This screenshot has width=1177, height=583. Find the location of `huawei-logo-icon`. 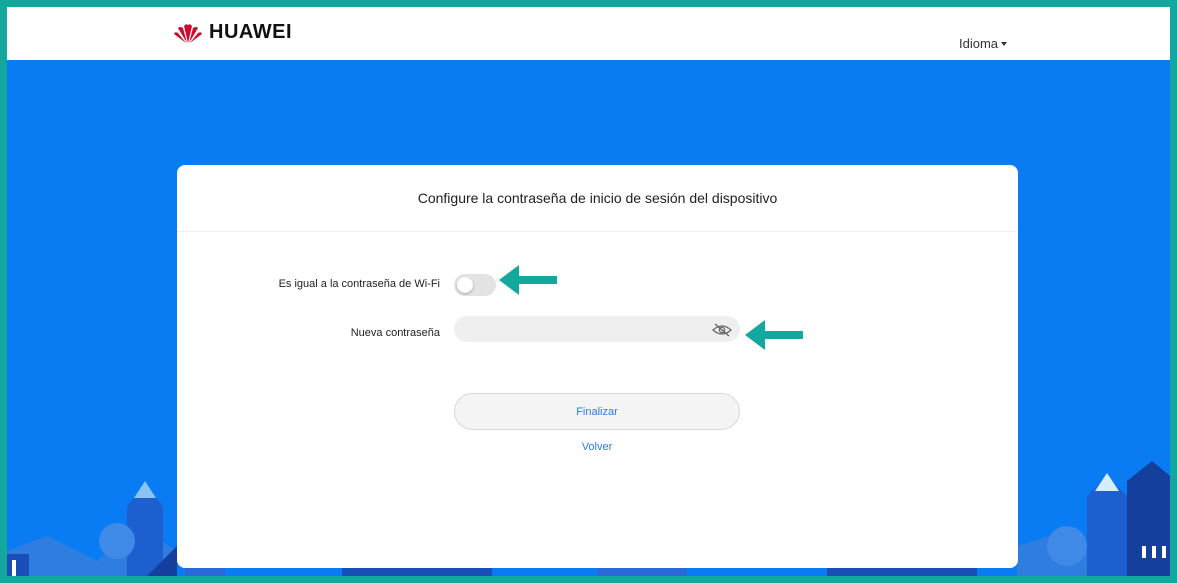

huawei-logo-icon is located at coordinates (188, 33).